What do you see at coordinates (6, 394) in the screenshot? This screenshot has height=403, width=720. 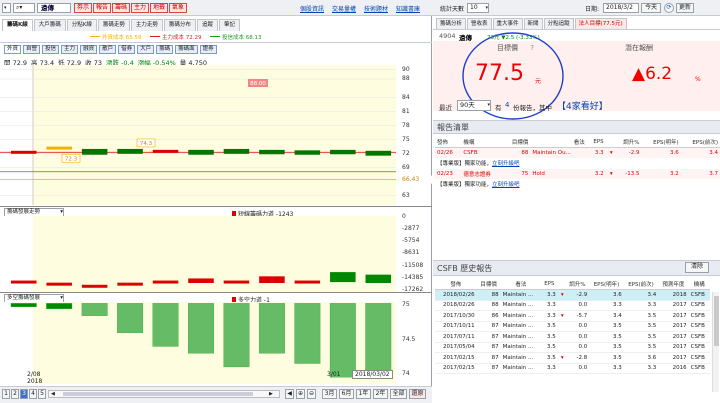 I see `page-button-1: 1` at bounding box center [6, 394].